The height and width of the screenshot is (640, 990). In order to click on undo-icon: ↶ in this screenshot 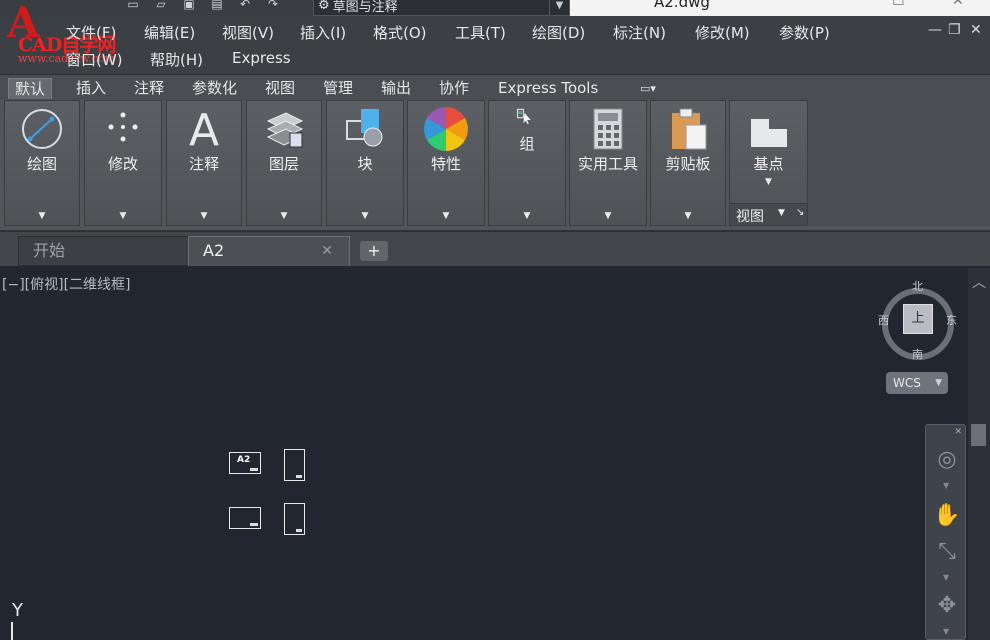, I will do `click(245, 7)`.